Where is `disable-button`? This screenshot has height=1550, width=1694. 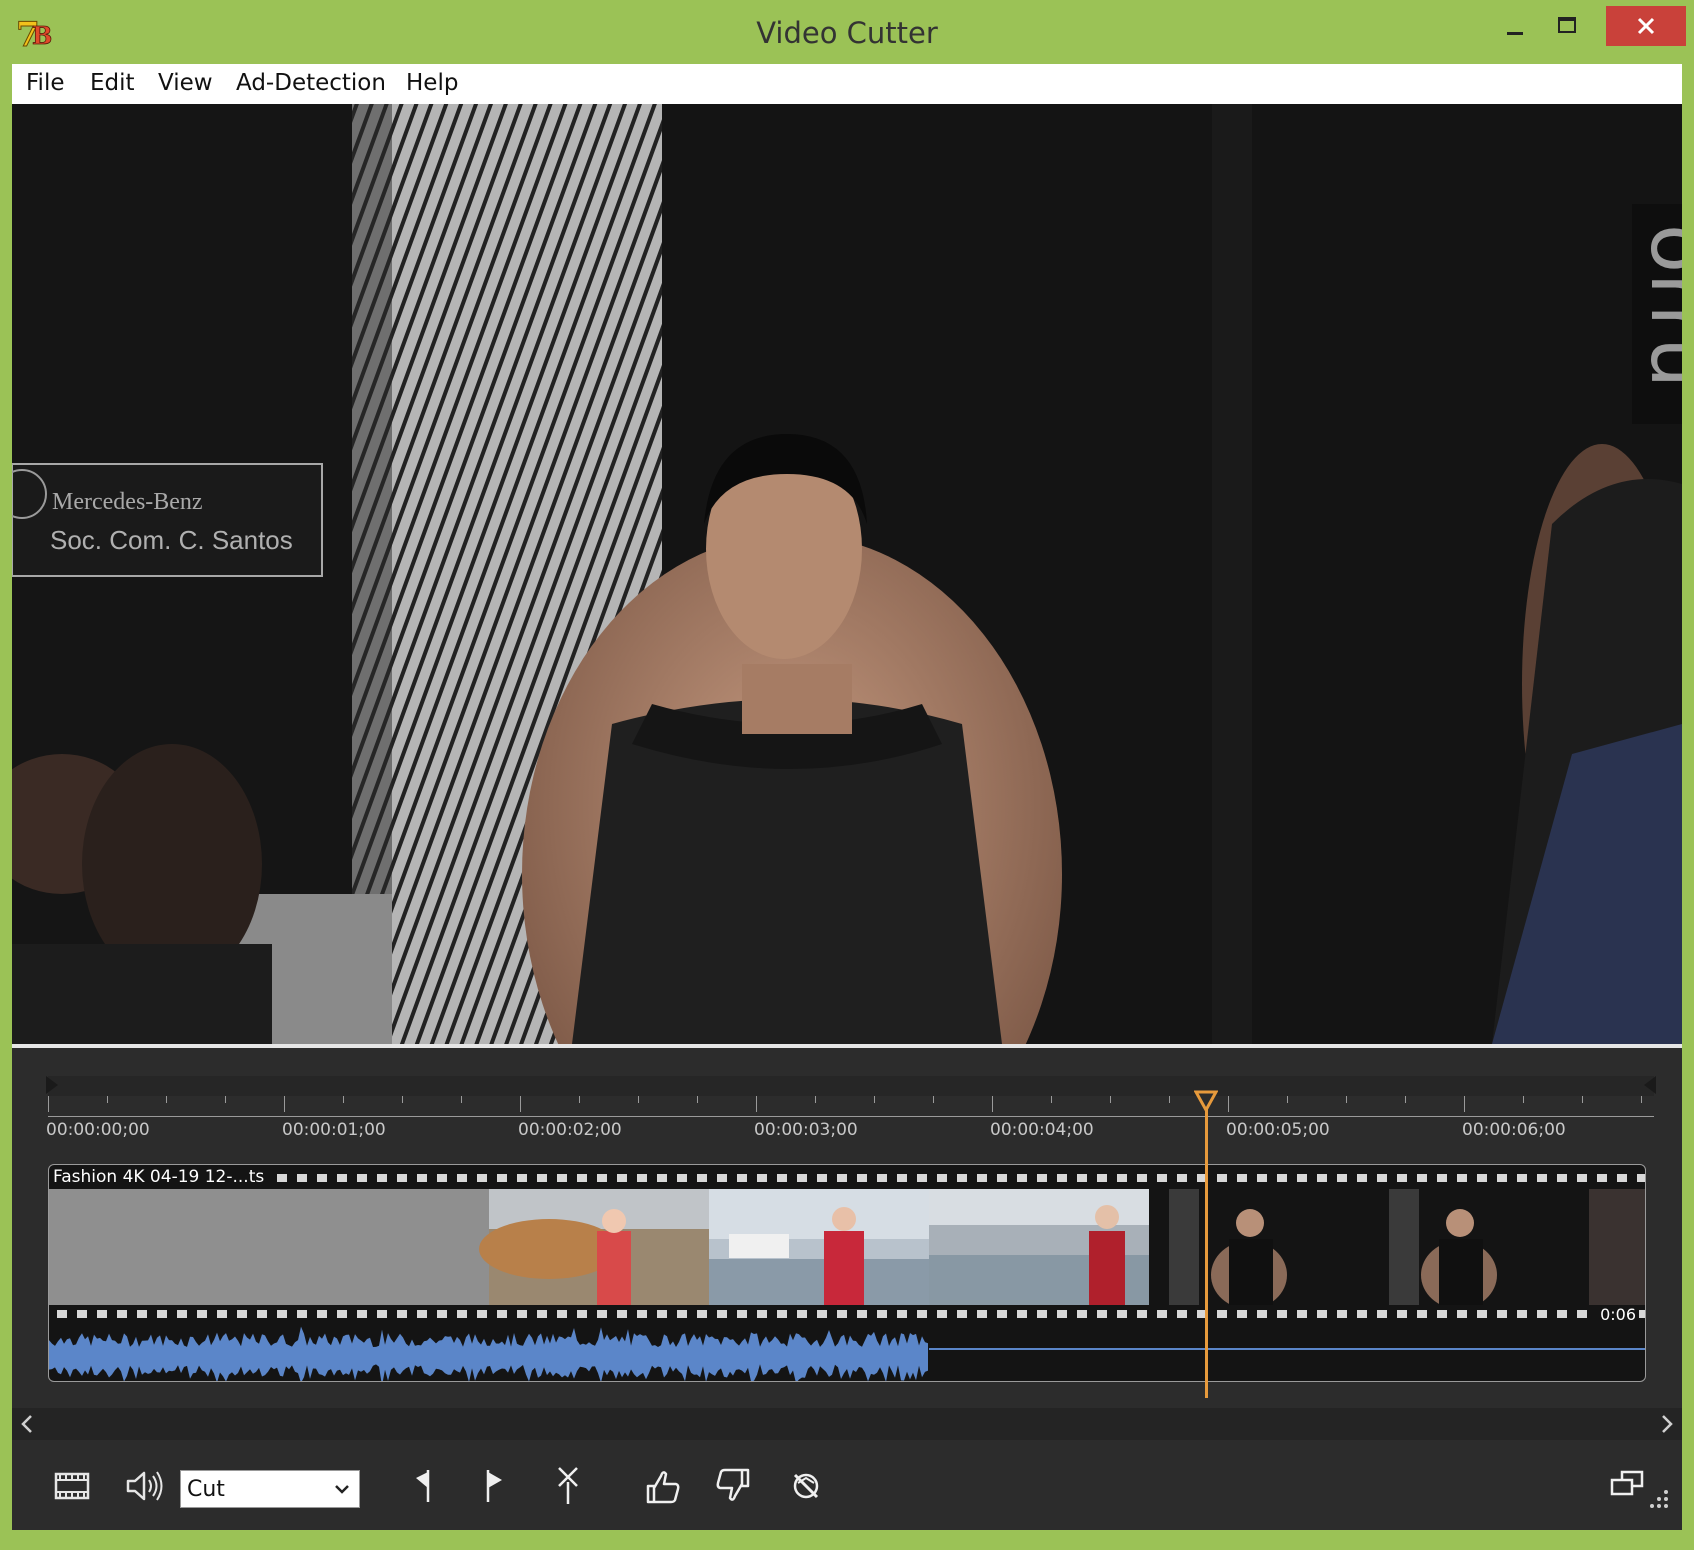
disable-button is located at coordinates (806, 1486).